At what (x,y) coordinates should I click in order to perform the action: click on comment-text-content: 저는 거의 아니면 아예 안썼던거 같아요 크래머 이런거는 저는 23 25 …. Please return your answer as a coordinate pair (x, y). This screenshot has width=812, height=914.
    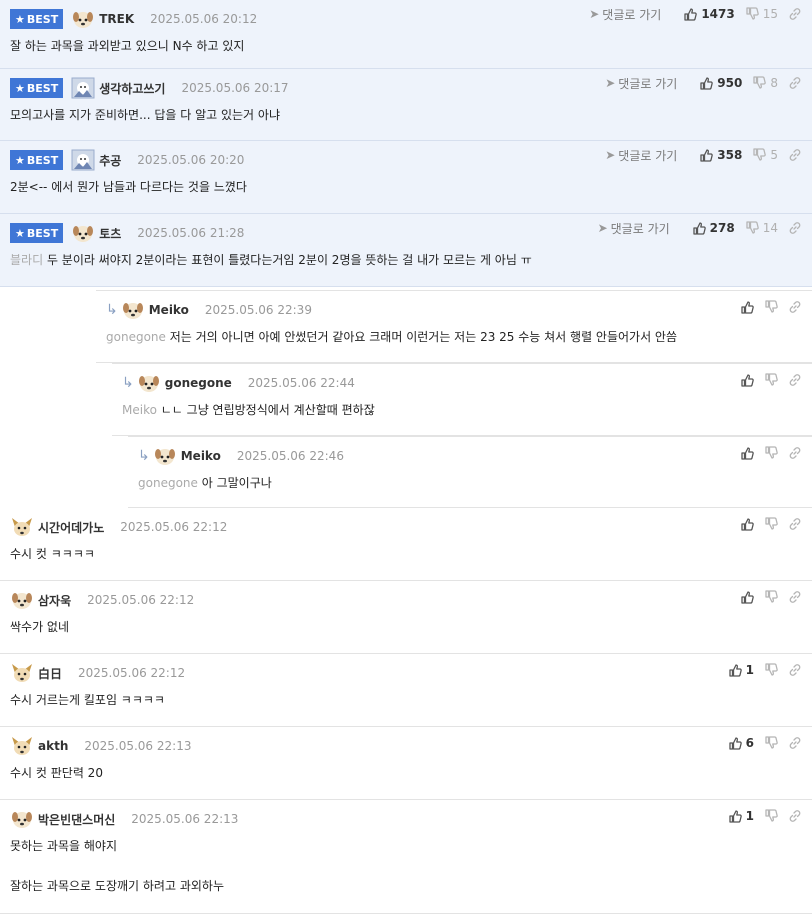
    Looking at the image, I should click on (423, 337).